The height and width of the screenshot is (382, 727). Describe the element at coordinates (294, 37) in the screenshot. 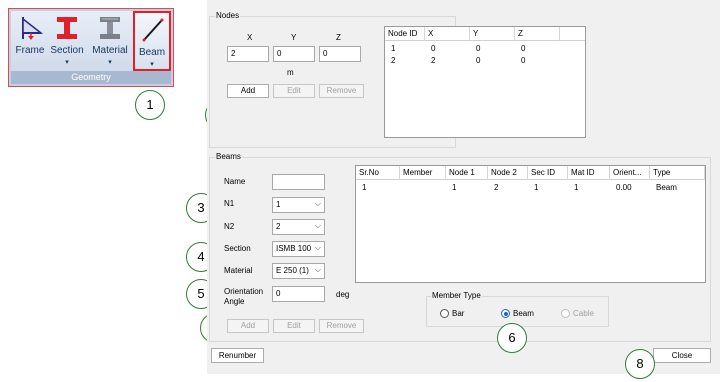

I see `y-label: Y` at that location.